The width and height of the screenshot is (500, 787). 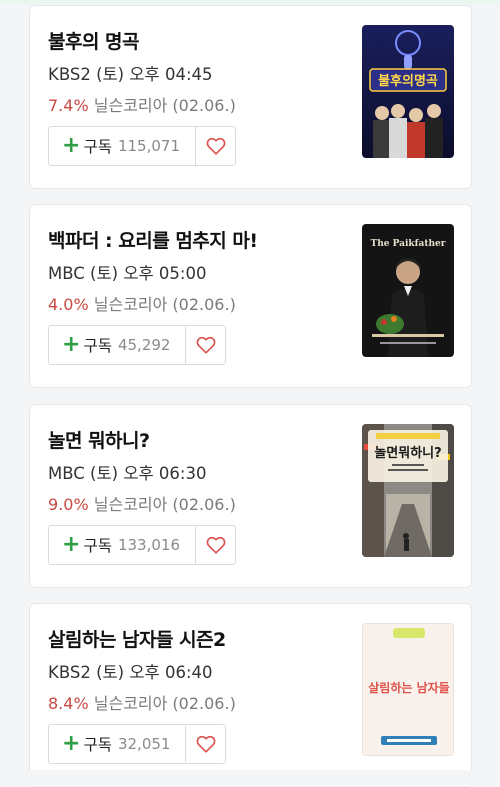 I want to click on subscribe-button: + 구독 133,016, so click(x=122, y=545).